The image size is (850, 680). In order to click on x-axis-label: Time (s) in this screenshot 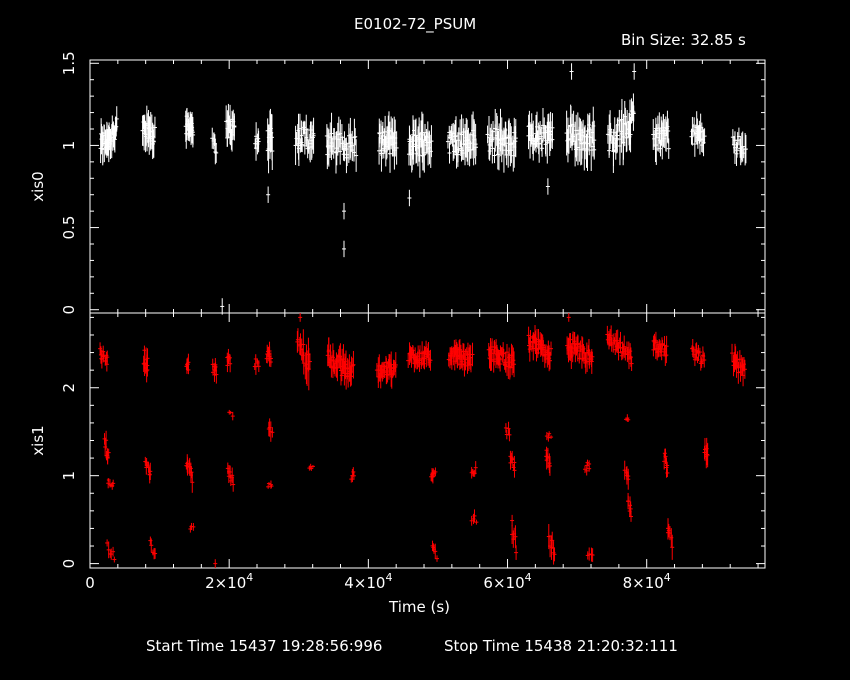, I will do `click(419, 607)`.